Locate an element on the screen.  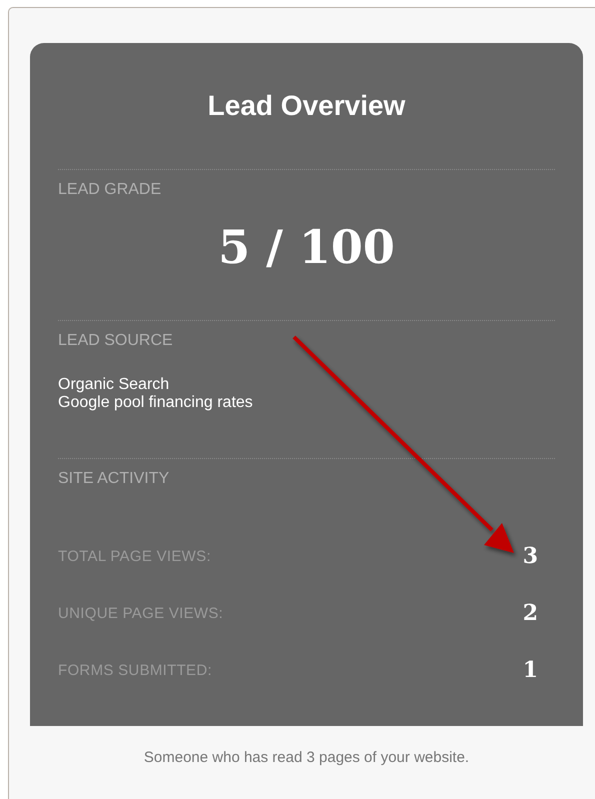
stat-value: 1 is located at coordinates (530, 670).